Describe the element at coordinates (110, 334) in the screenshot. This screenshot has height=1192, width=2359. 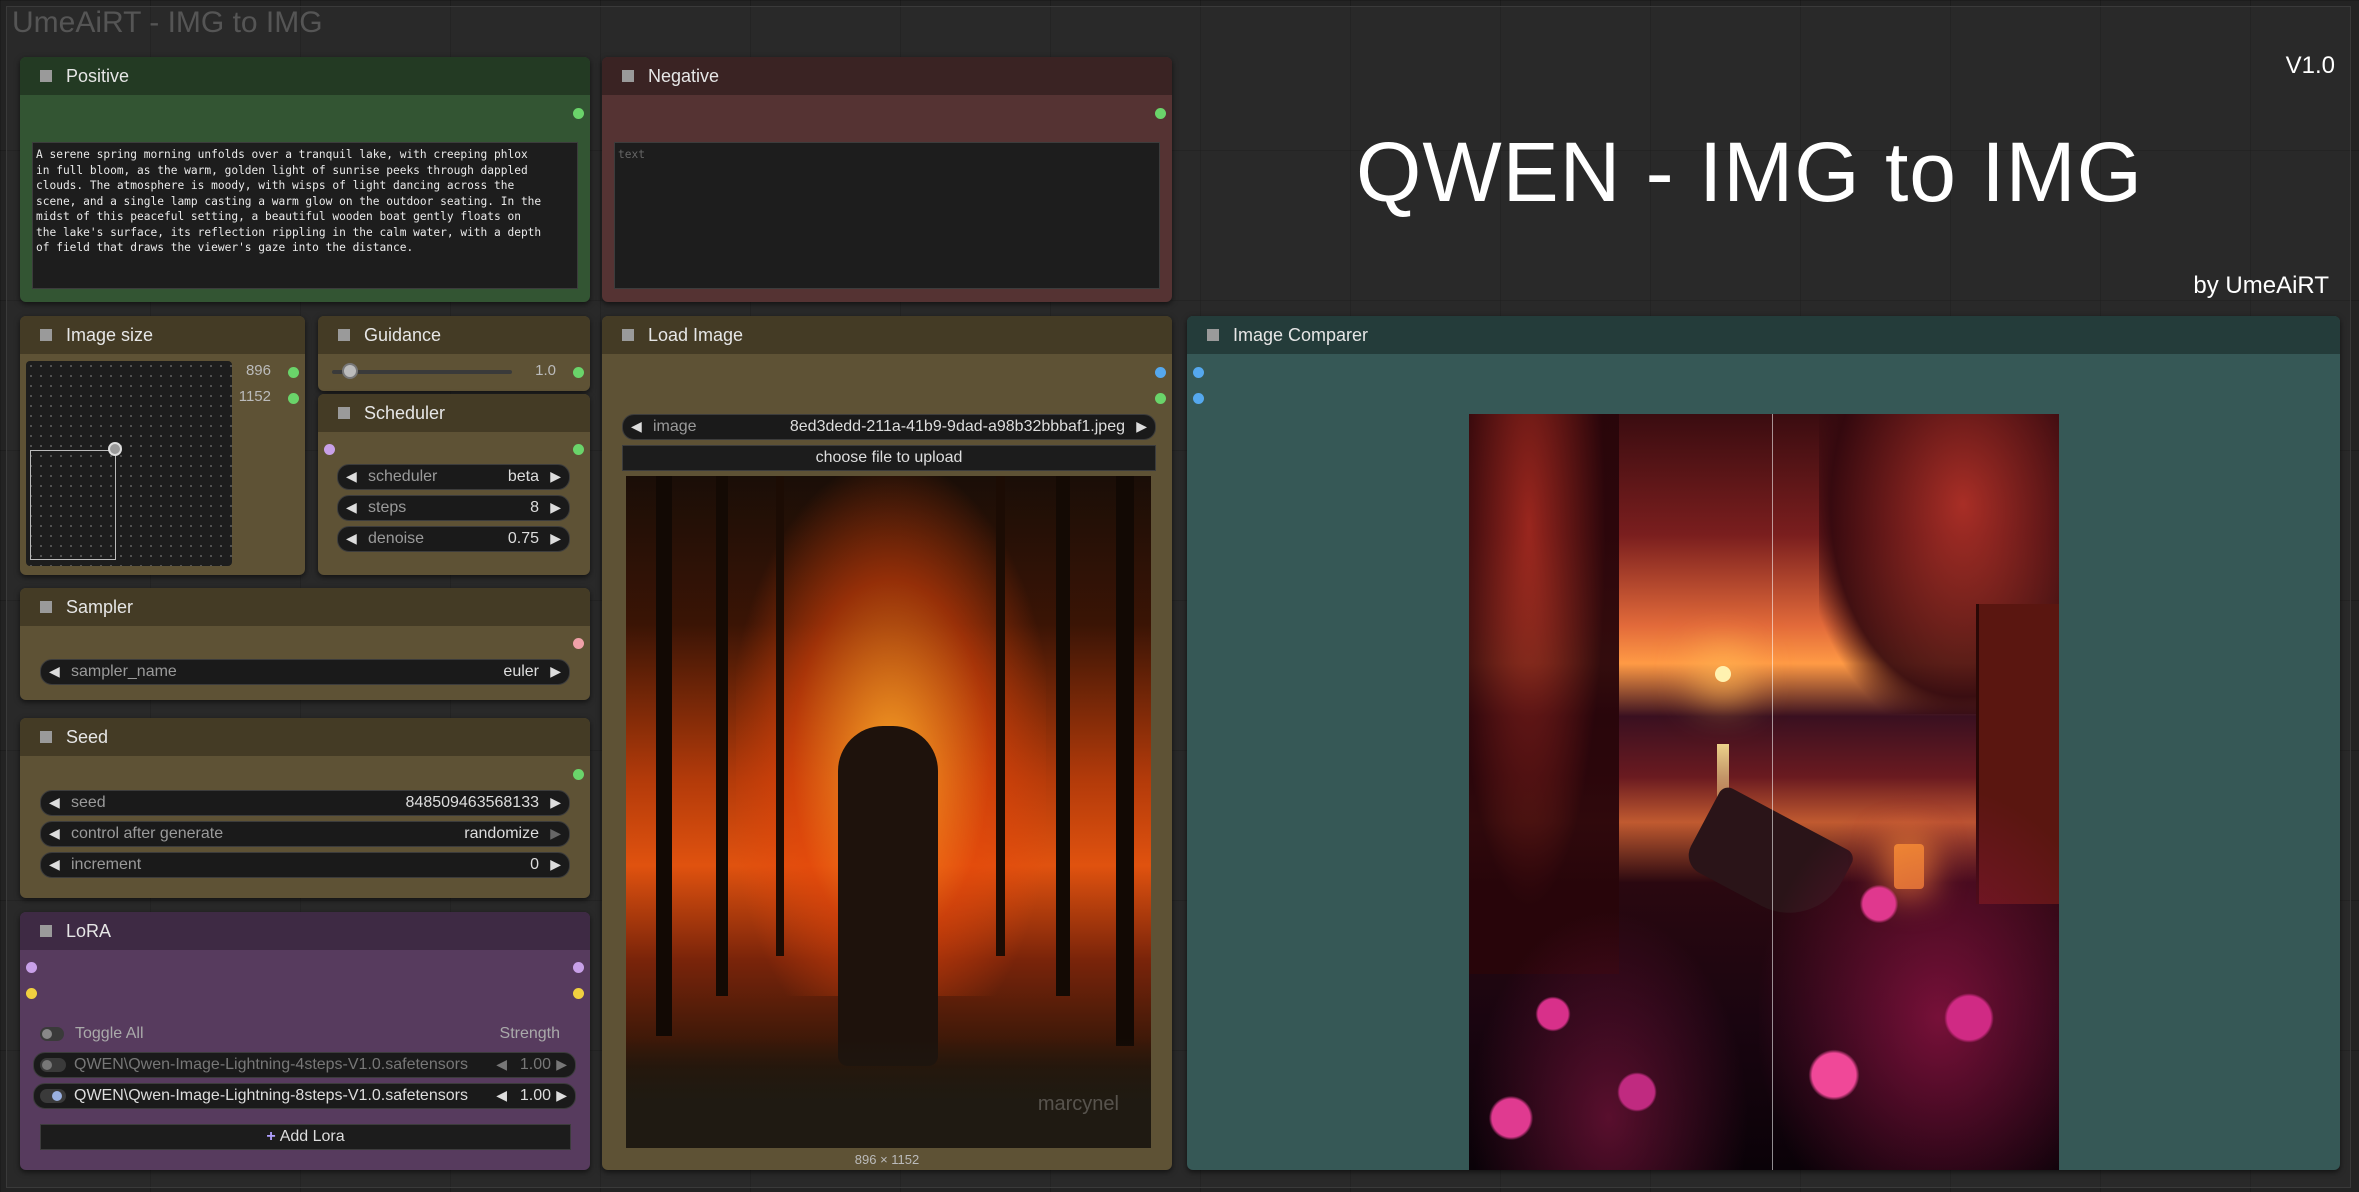
I see `node-title: Image size` at that location.